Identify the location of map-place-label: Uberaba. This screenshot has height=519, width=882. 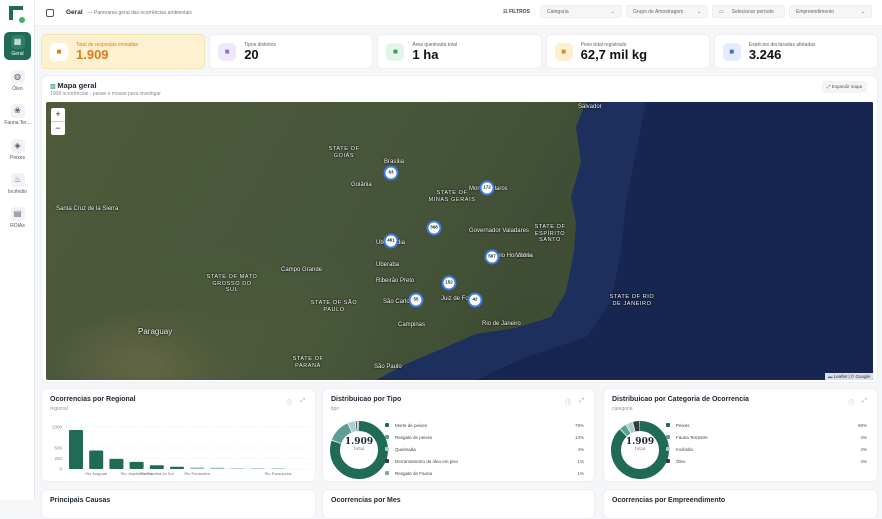
(388, 265).